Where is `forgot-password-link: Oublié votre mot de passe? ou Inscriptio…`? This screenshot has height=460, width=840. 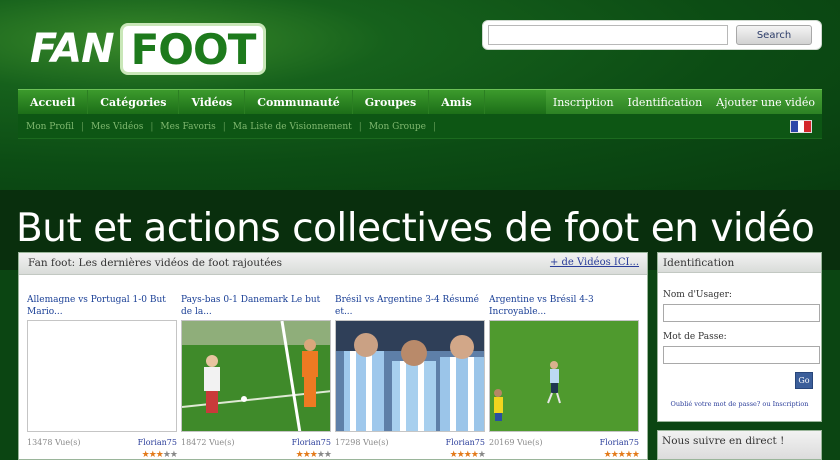 forgot-password-link: Oublié votre mot de passe? ou Inscriptio… is located at coordinates (739, 404).